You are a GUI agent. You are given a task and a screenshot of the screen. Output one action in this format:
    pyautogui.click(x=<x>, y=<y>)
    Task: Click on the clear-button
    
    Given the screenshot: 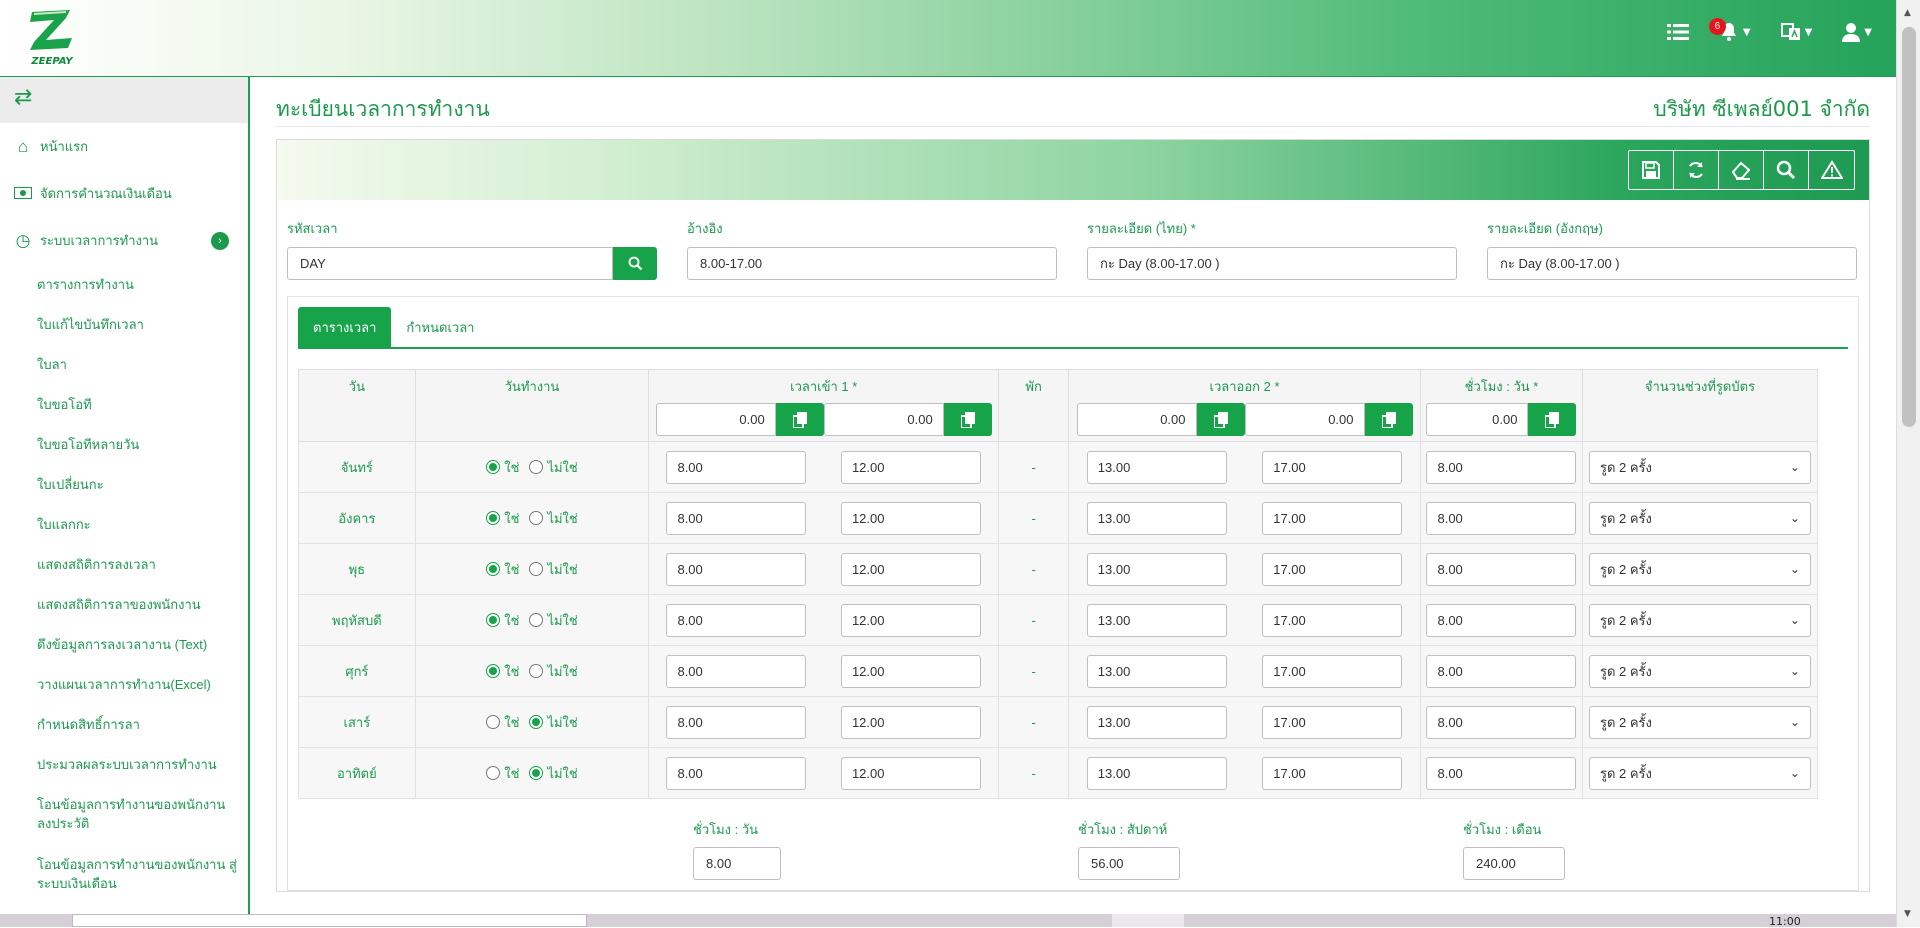 What is the action you would take?
    pyautogui.click(x=1741, y=170)
    